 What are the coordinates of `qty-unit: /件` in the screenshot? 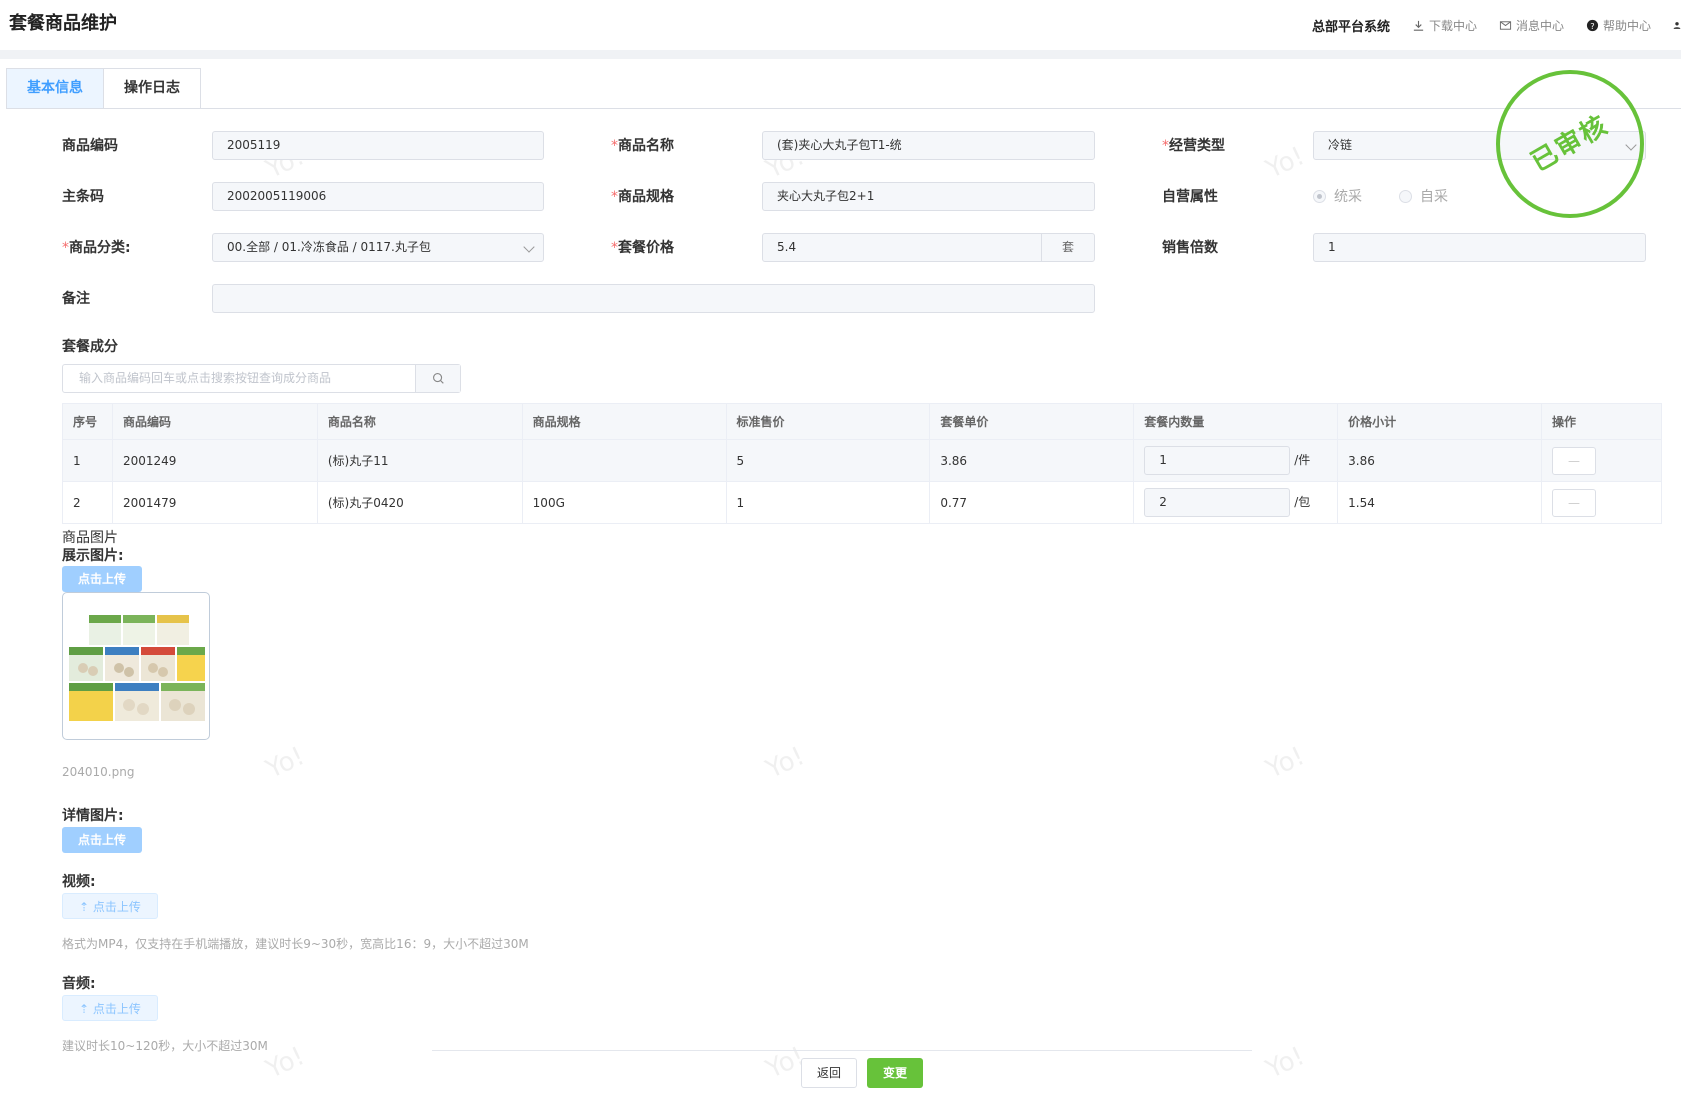 It's located at (1302, 460).